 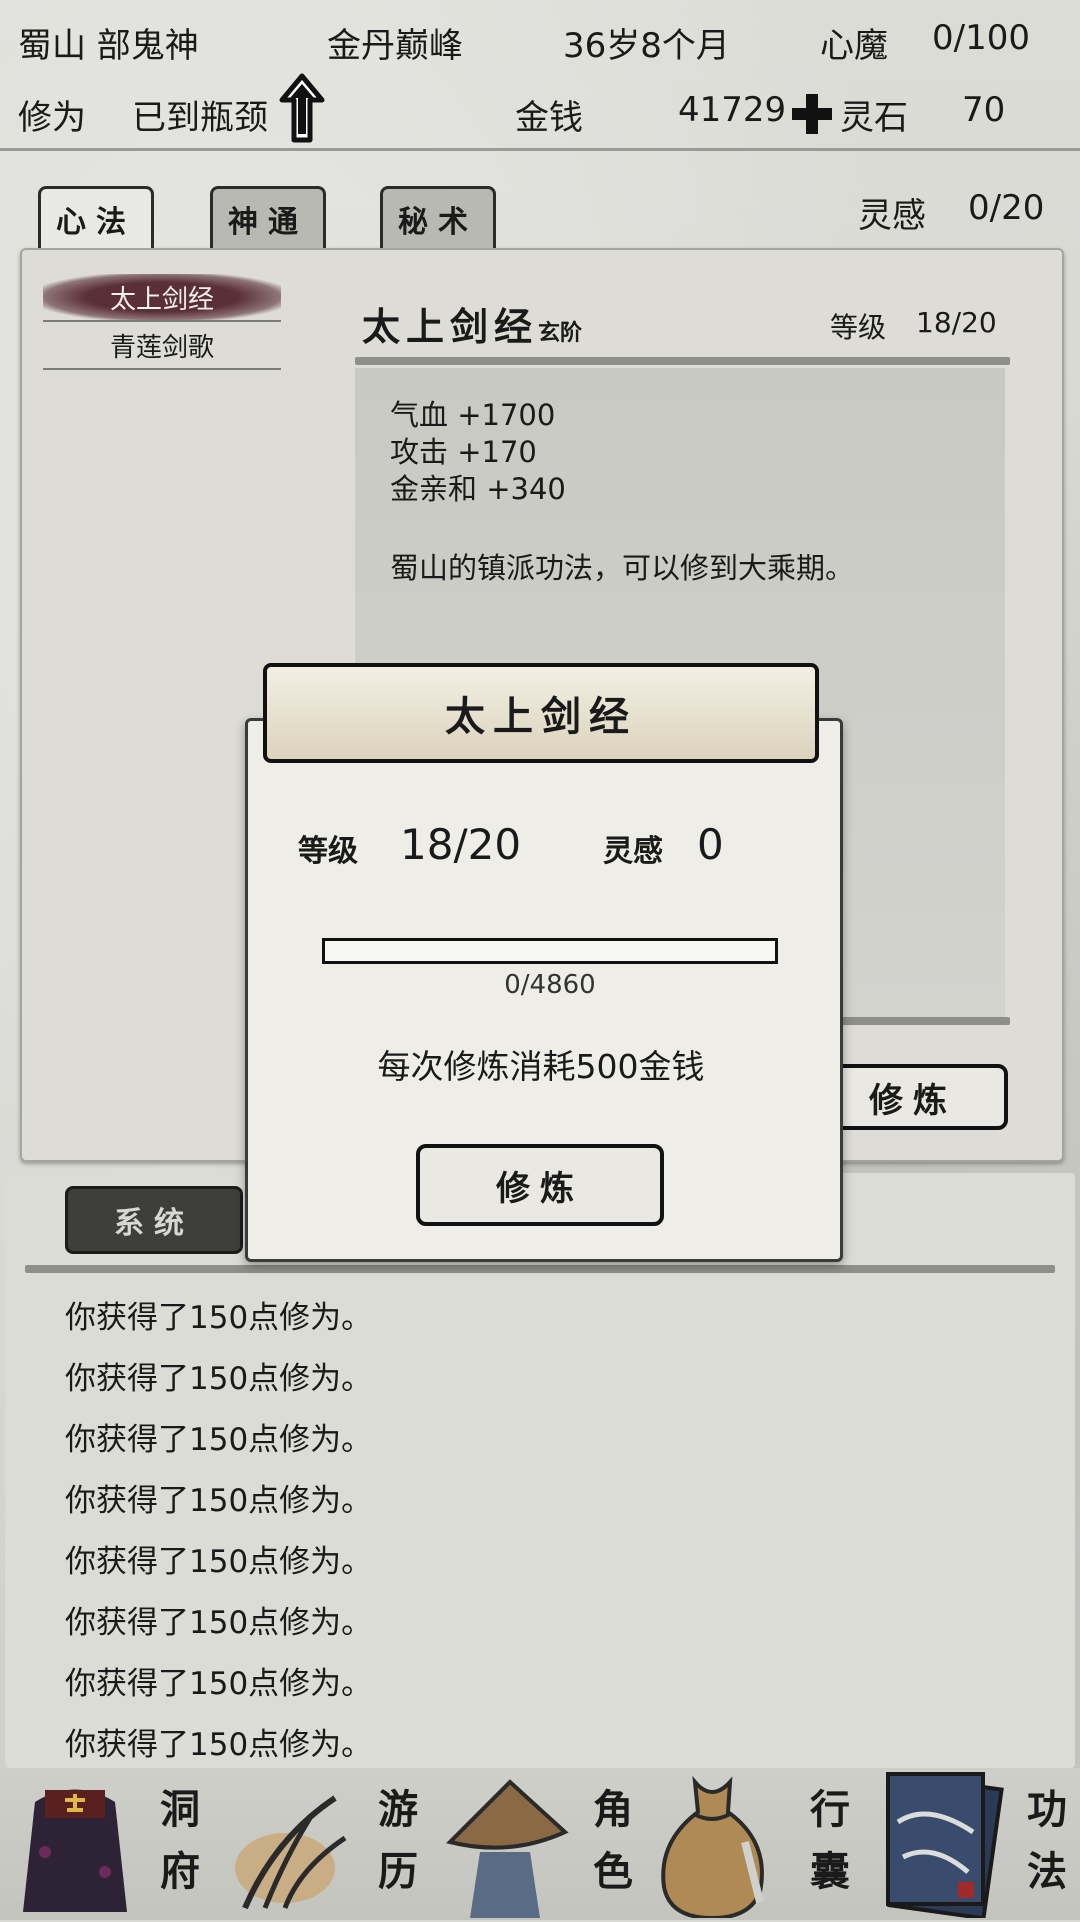 What do you see at coordinates (712, 1846) in the screenshot?
I see `bag-icon` at bounding box center [712, 1846].